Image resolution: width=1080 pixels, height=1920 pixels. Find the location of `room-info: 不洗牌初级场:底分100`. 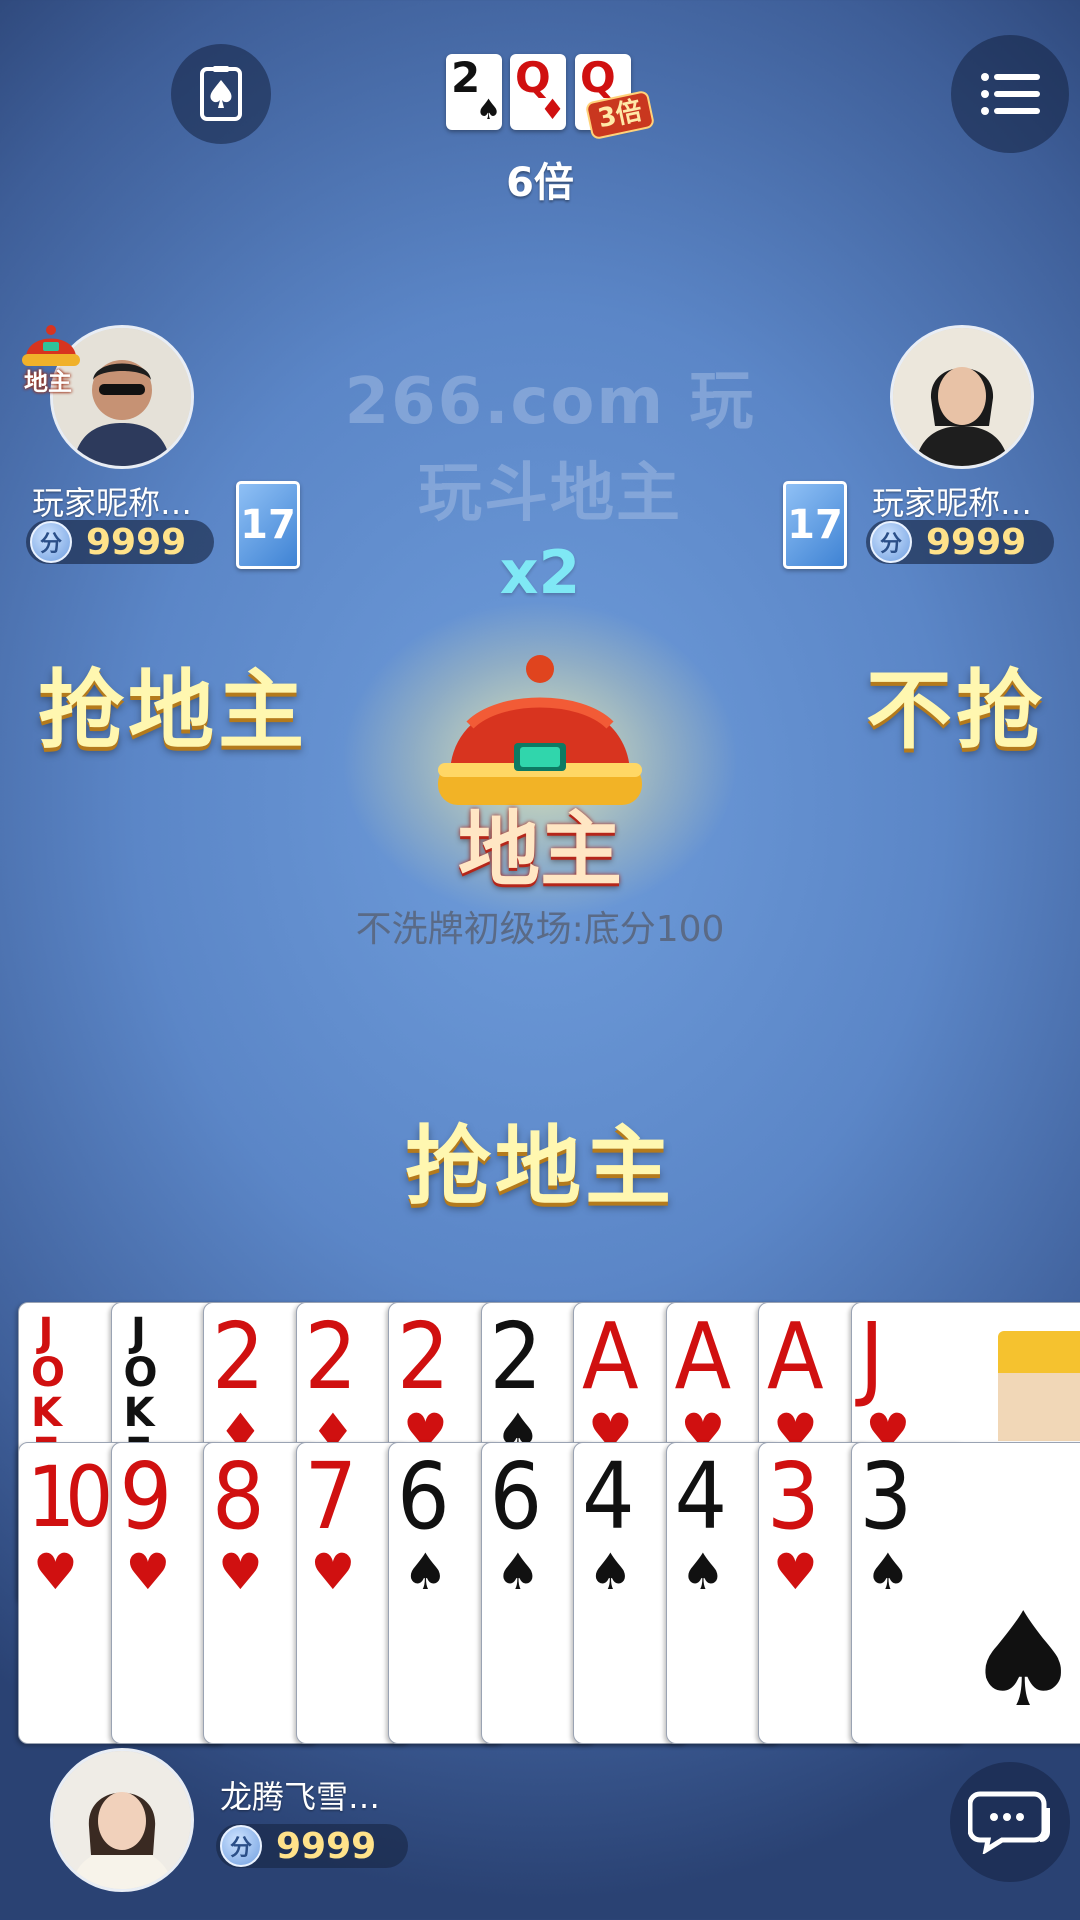

room-info: 不洗牌初级场:底分100 is located at coordinates (540, 929).